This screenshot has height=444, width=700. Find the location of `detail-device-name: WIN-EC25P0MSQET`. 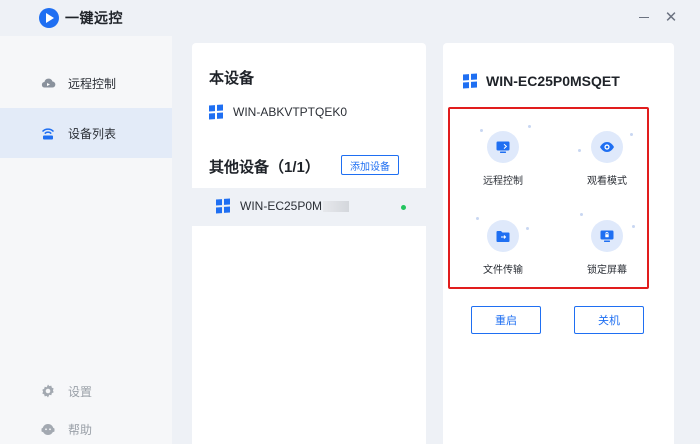

detail-device-name: WIN-EC25P0MSQET is located at coordinates (553, 81).